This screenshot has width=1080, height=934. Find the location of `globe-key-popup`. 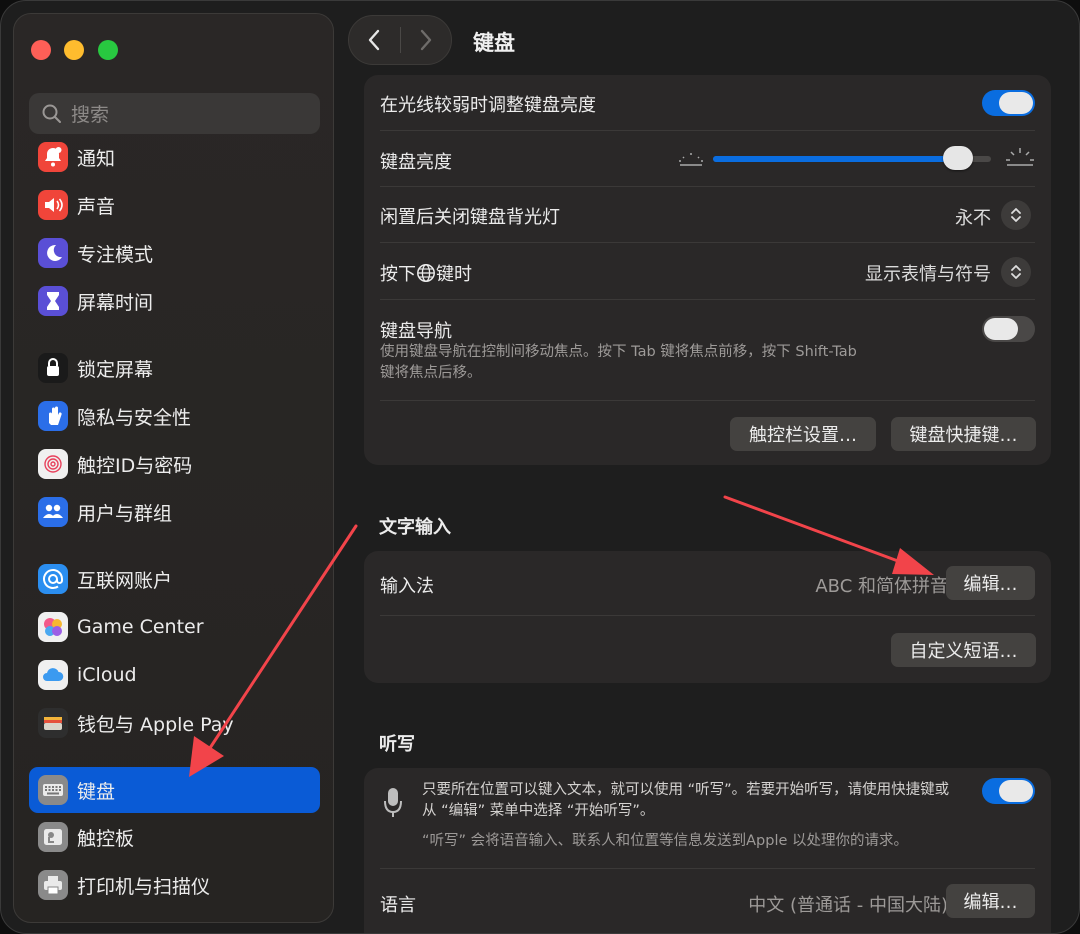

globe-key-popup is located at coordinates (1016, 272).